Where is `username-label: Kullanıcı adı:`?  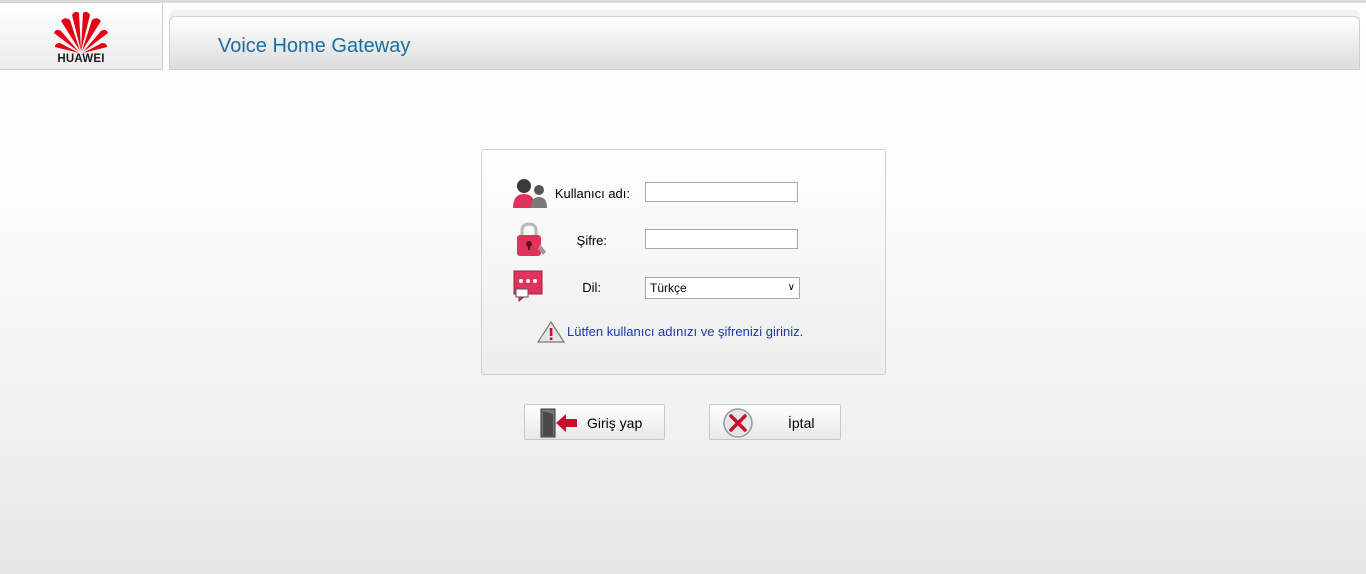 username-label: Kullanıcı adı: is located at coordinates (592, 193).